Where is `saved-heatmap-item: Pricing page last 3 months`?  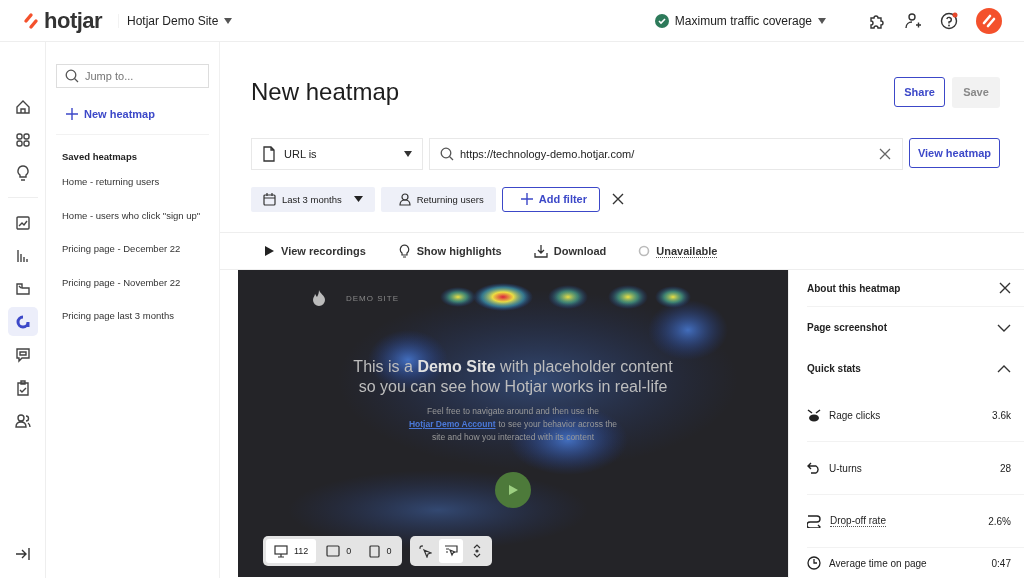 saved-heatmap-item: Pricing page last 3 months is located at coordinates (132, 327).